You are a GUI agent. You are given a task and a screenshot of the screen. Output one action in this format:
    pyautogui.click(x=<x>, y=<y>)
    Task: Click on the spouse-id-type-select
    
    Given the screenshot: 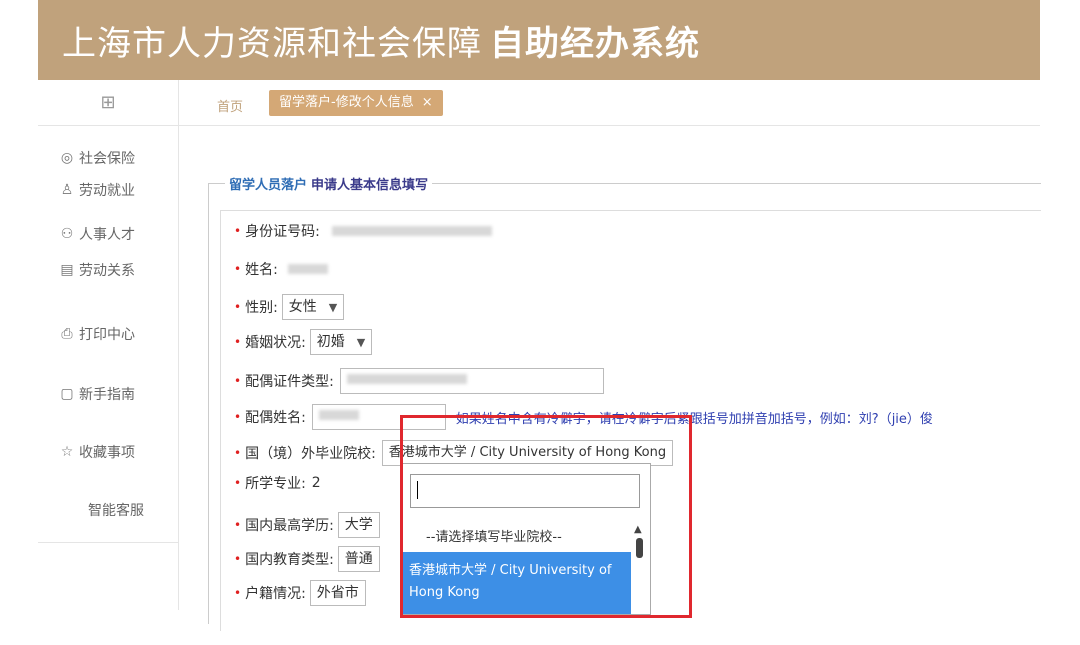 What is the action you would take?
    pyautogui.click(x=471, y=381)
    